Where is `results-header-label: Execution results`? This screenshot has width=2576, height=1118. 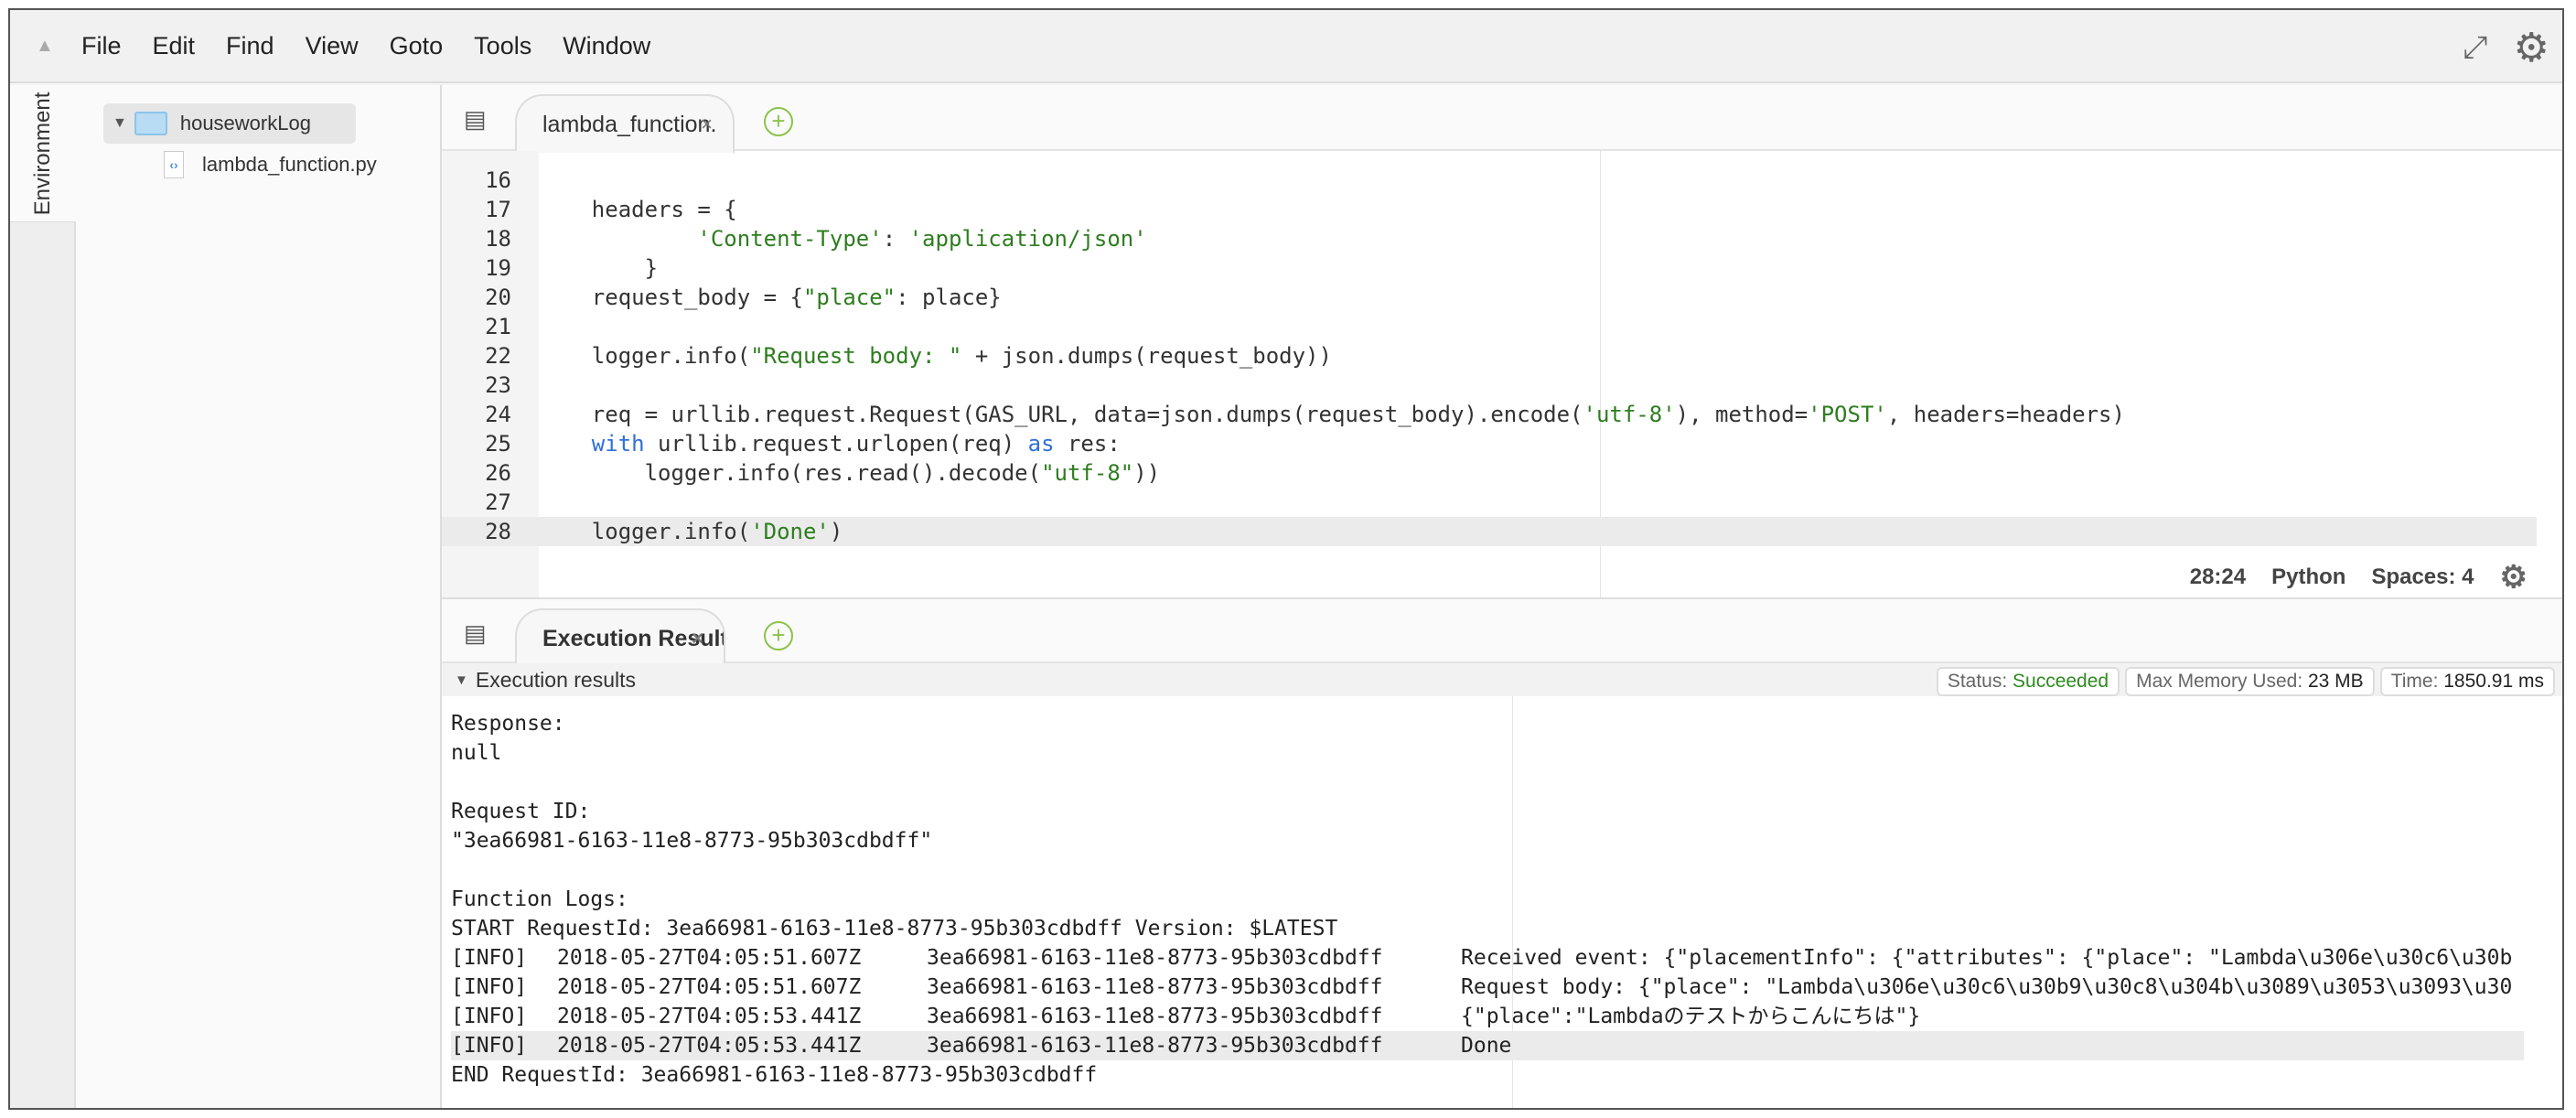 results-header-label: Execution results is located at coordinates (555, 679).